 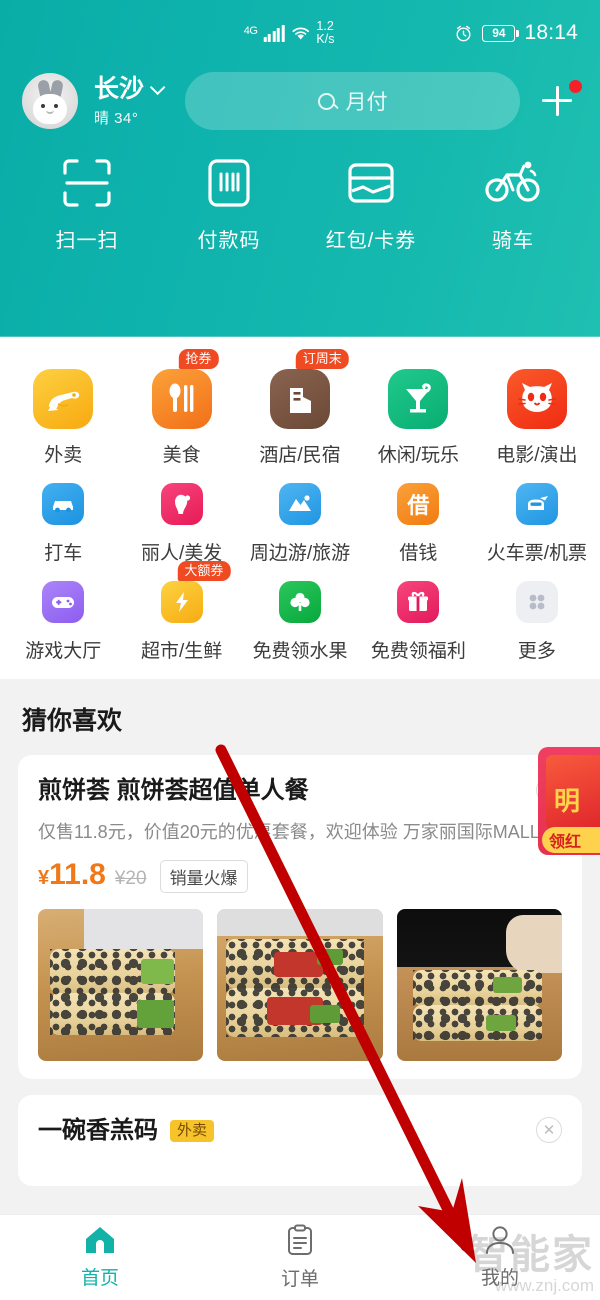 I want to click on app-grid-row-1: 外卖 抢券 美食 订周末 酒店/民宿 休闲/玩乐 电影/演出, so click(x=300, y=409).